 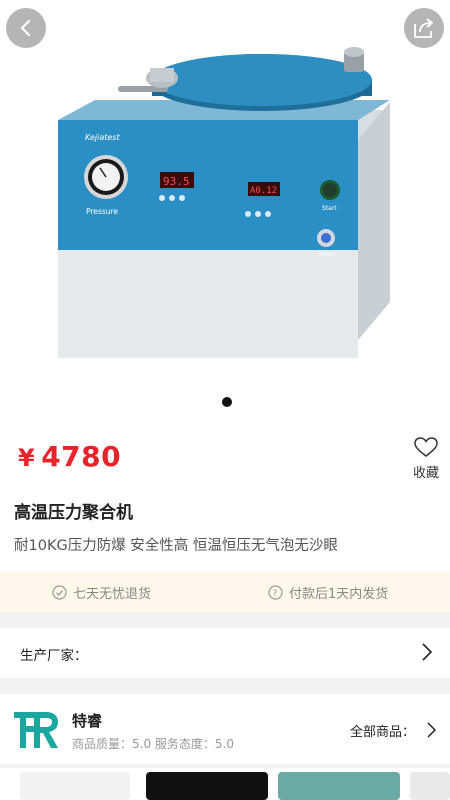 I want to click on recommended-products, so click(x=225, y=784).